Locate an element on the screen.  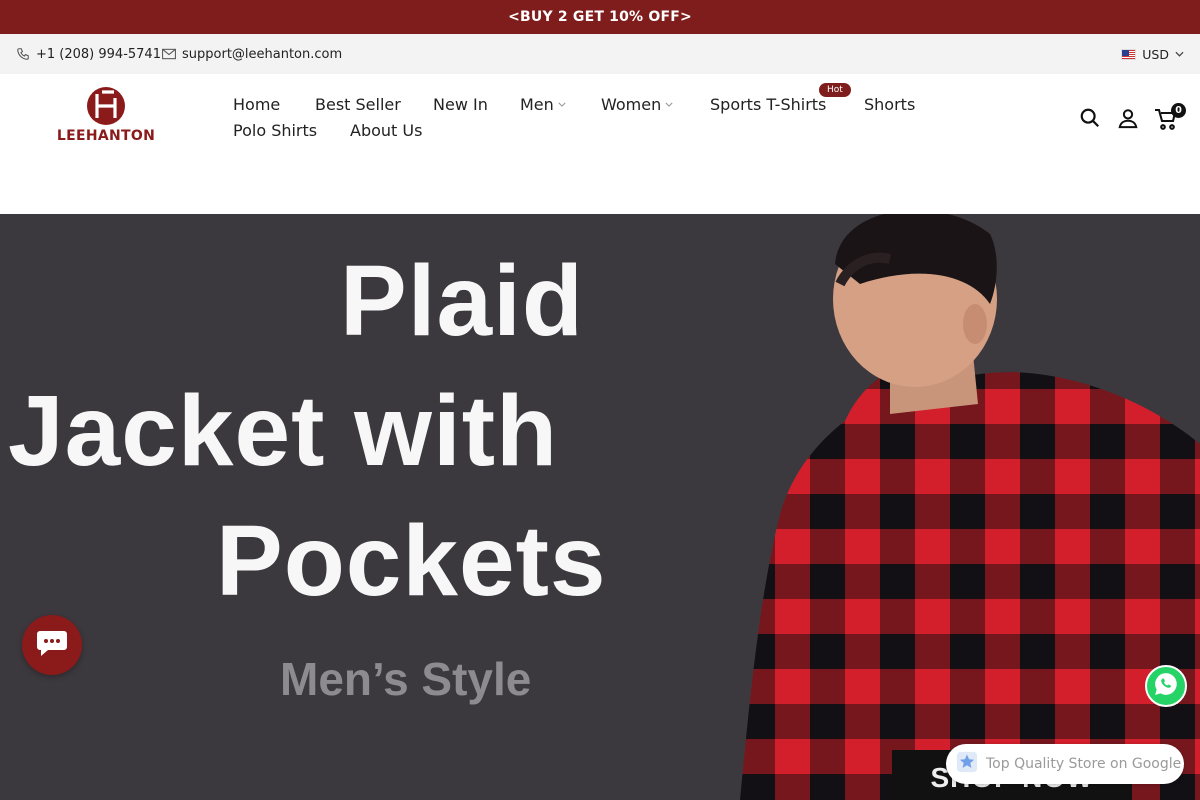
google-star-icon is located at coordinates (967, 764).